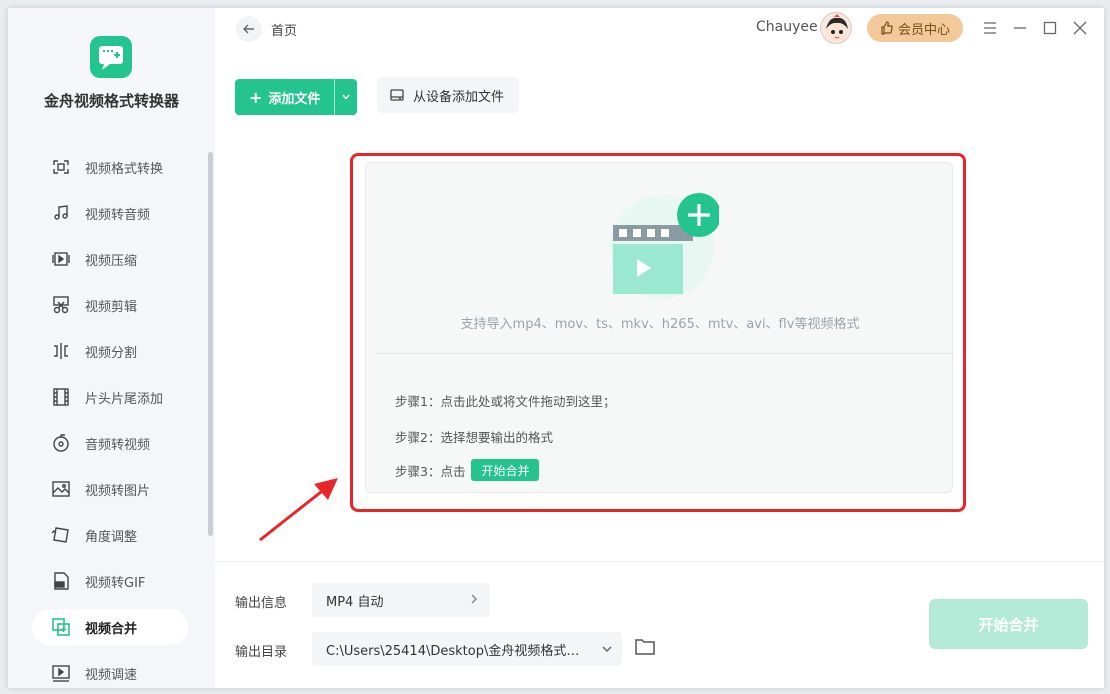  I want to click on add-file-button: + 添加文件, so click(296, 97).